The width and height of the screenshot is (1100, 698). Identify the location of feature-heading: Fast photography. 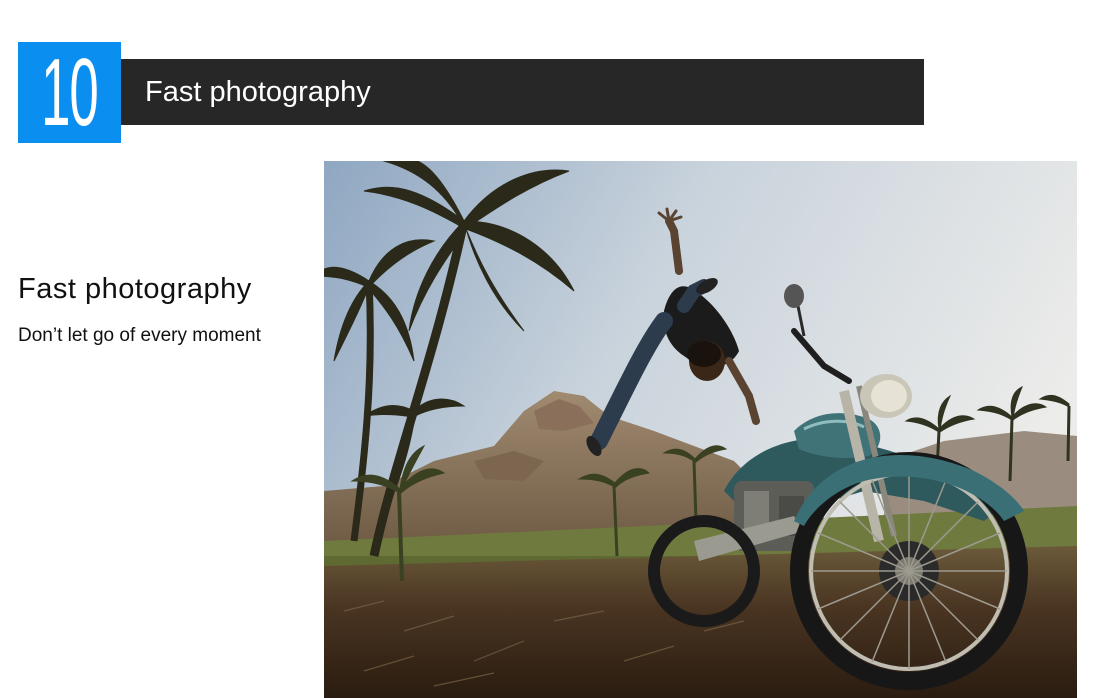
(135, 289).